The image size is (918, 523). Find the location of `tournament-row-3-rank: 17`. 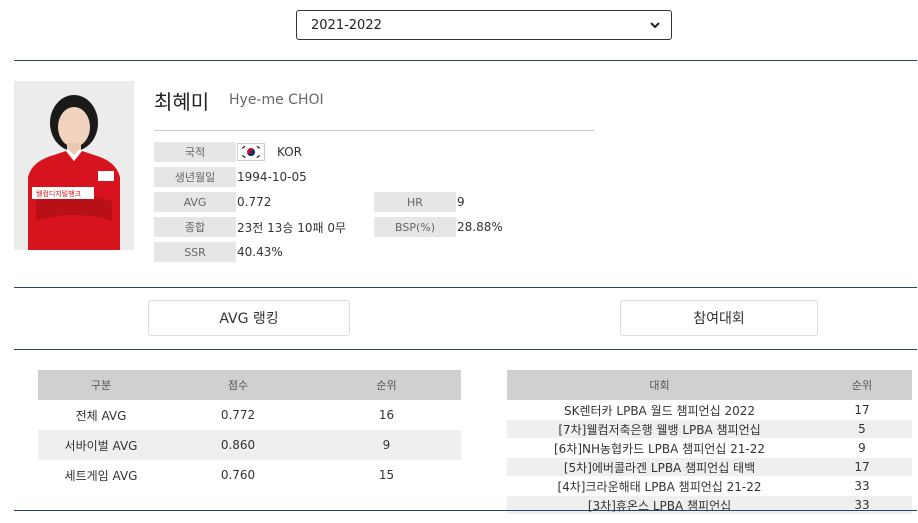

tournament-row-3-rank: 17 is located at coordinates (862, 467).